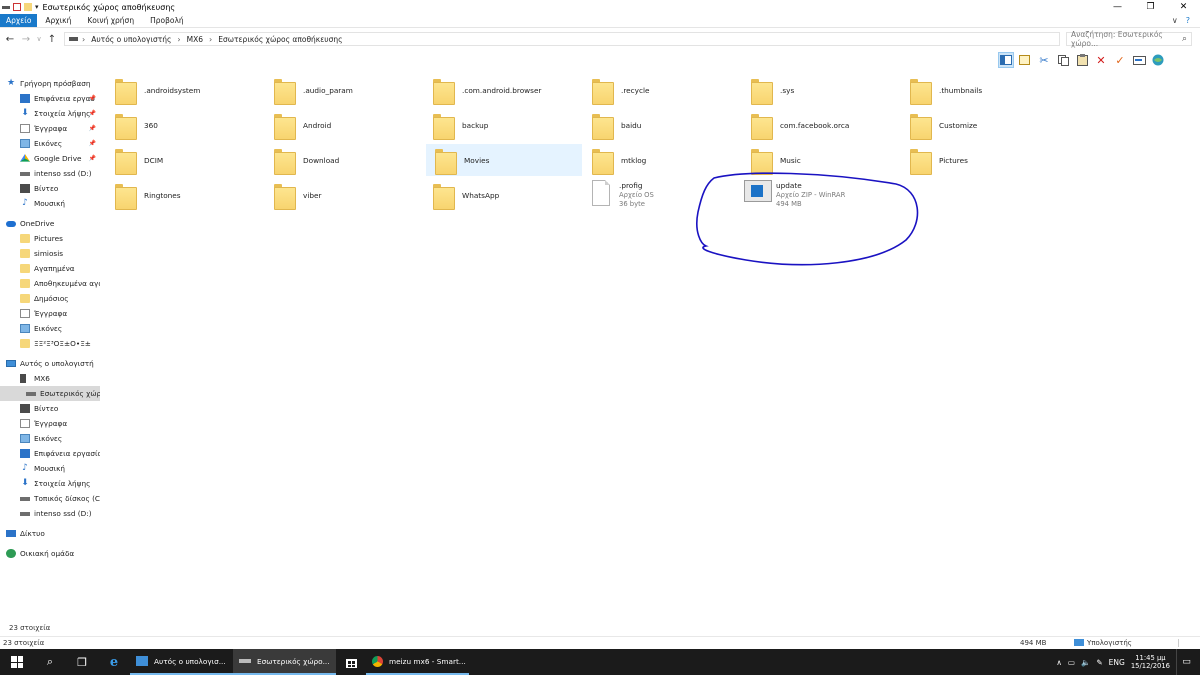  Describe the element at coordinates (50, 158) in the screenshot. I see `sidebar-item-google-drive: Google Drive 📌` at that location.